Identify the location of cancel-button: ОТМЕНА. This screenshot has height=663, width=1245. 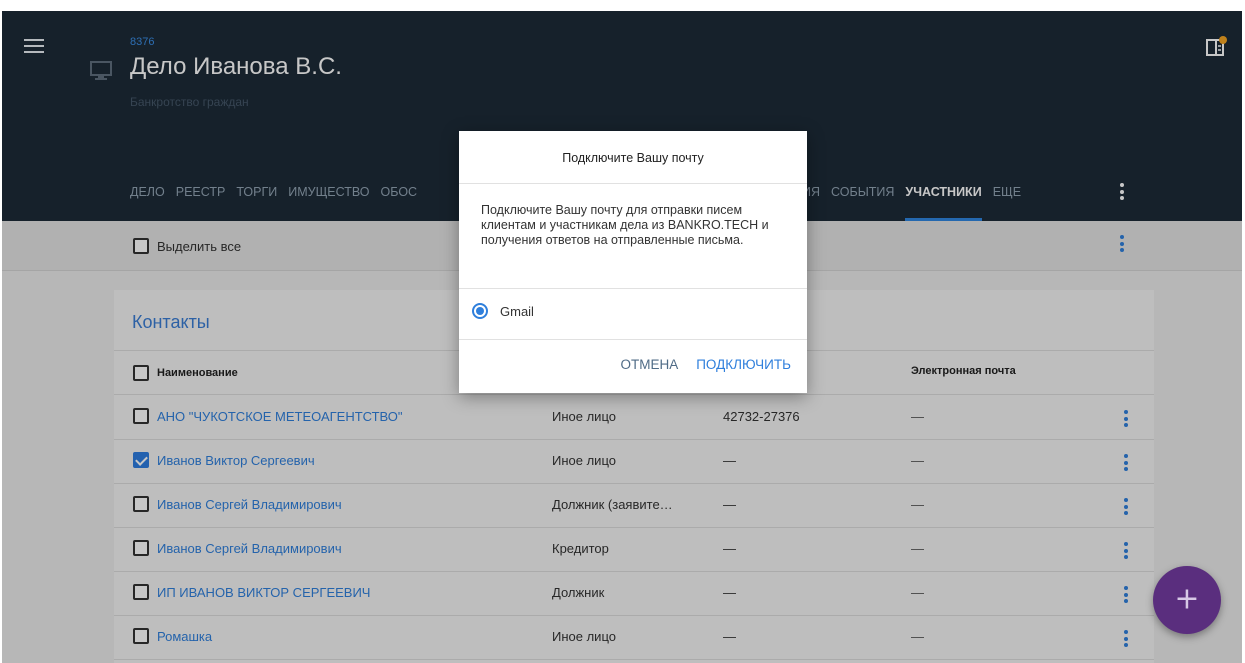
(649, 364).